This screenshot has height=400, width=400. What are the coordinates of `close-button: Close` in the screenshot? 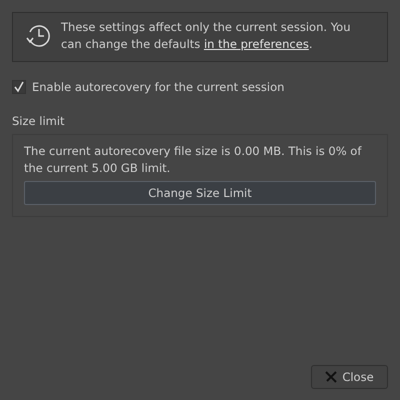 It's located at (349, 377).